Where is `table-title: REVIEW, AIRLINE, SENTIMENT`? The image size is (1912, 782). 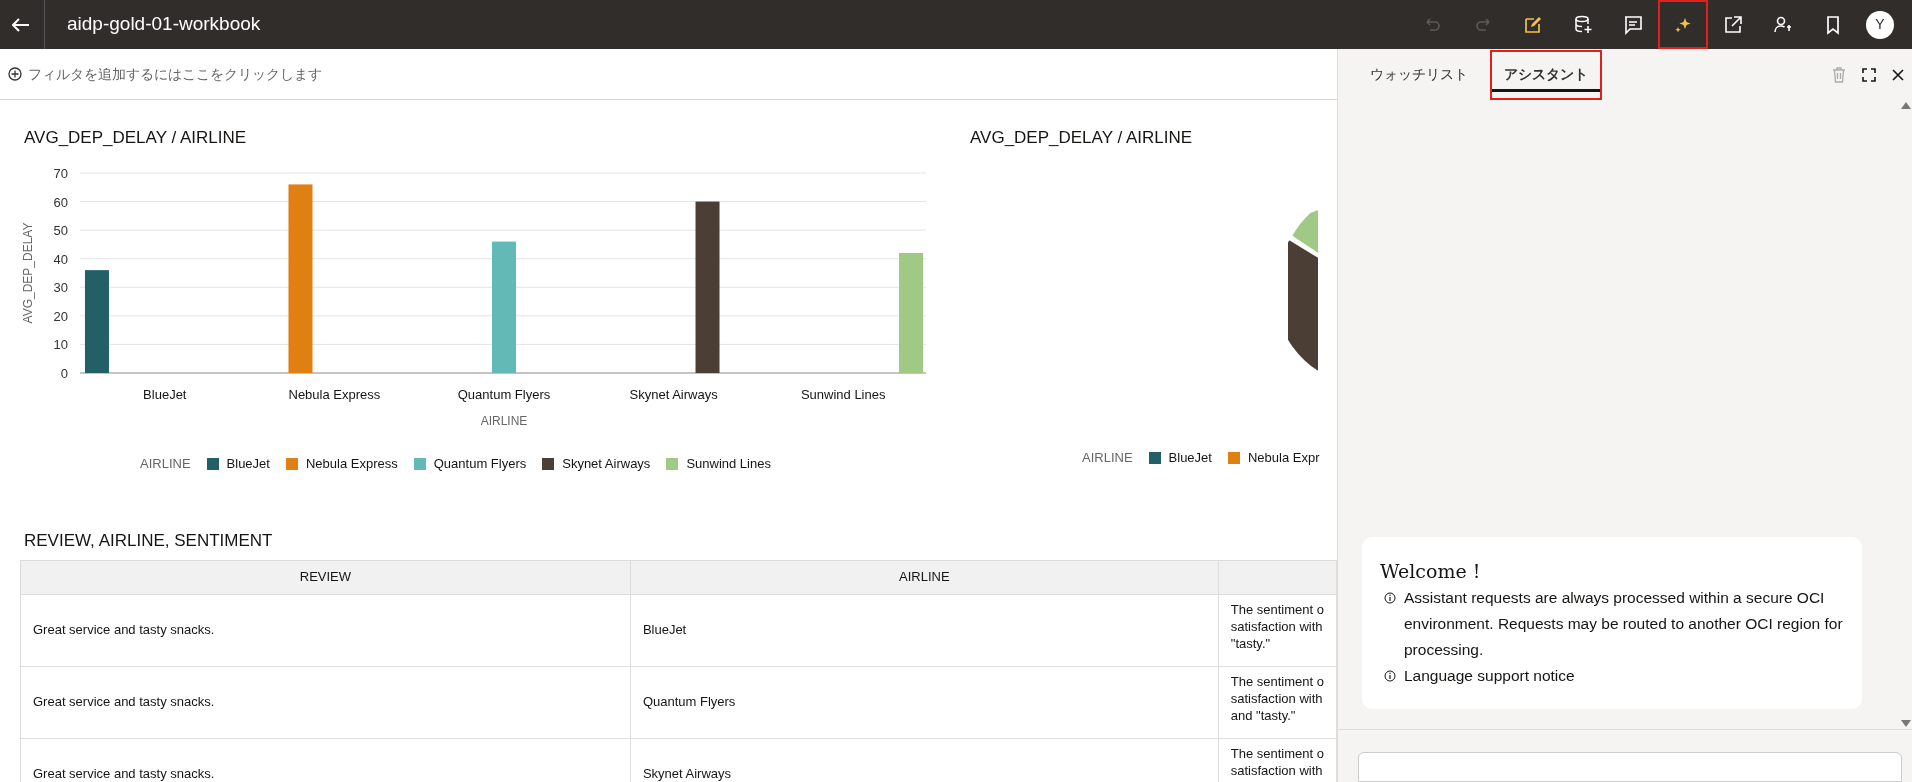
table-title: REVIEW, AIRLINE, SENTIMENT is located at coordinates (149, 541).